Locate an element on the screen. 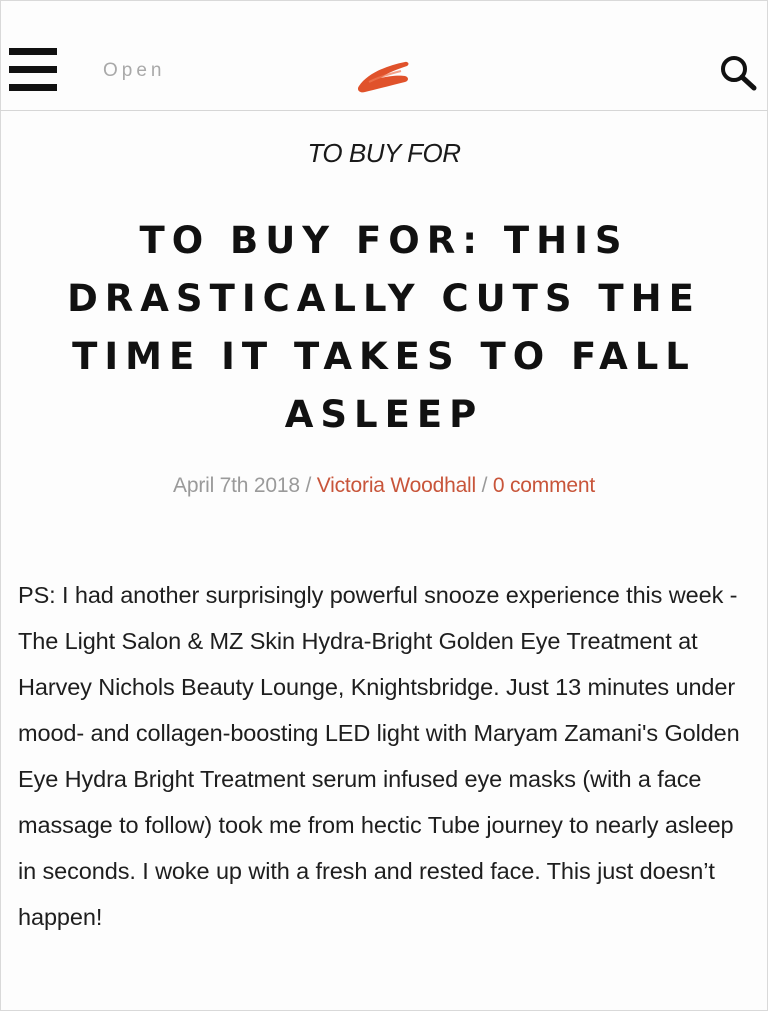 The image size is (768, 1011). hamburger-menu-icon is located at coordinates (33, 70).